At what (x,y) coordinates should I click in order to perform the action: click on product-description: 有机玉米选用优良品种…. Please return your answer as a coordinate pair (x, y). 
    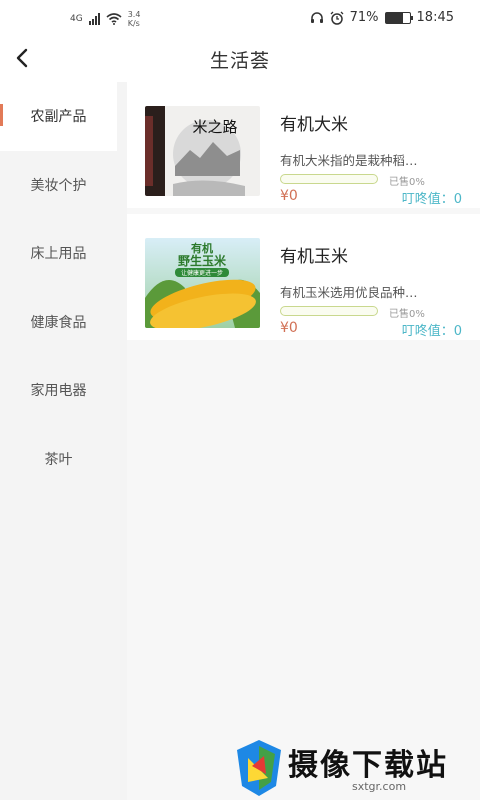
    Looking at the image, I should click on (349, 292).